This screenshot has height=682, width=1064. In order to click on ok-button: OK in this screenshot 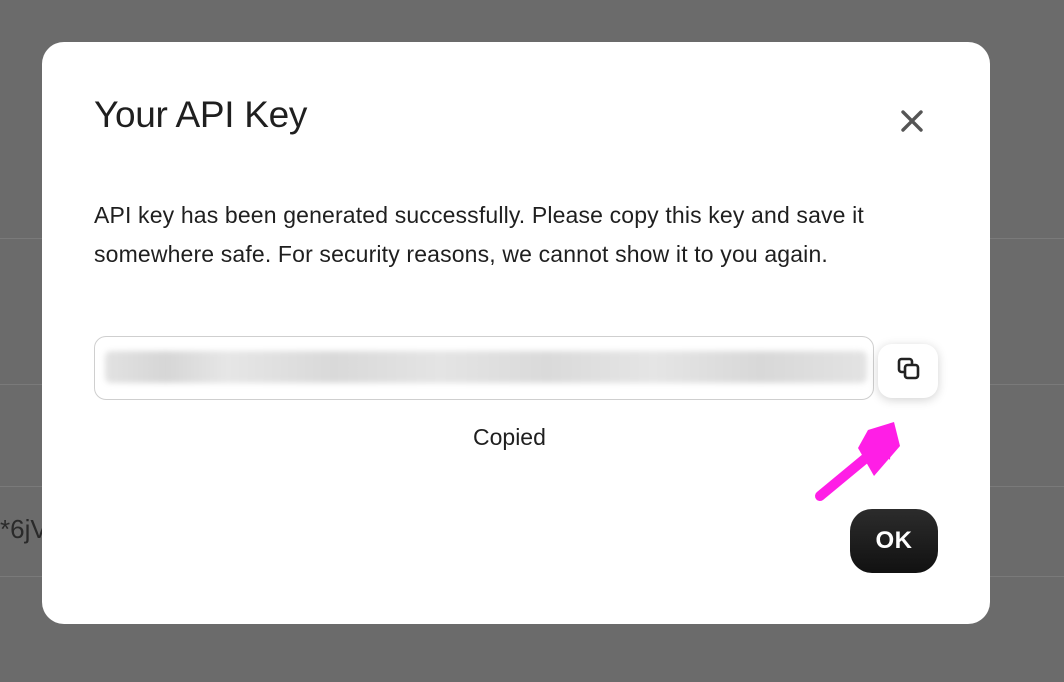, I will do `click(894, 541)`.